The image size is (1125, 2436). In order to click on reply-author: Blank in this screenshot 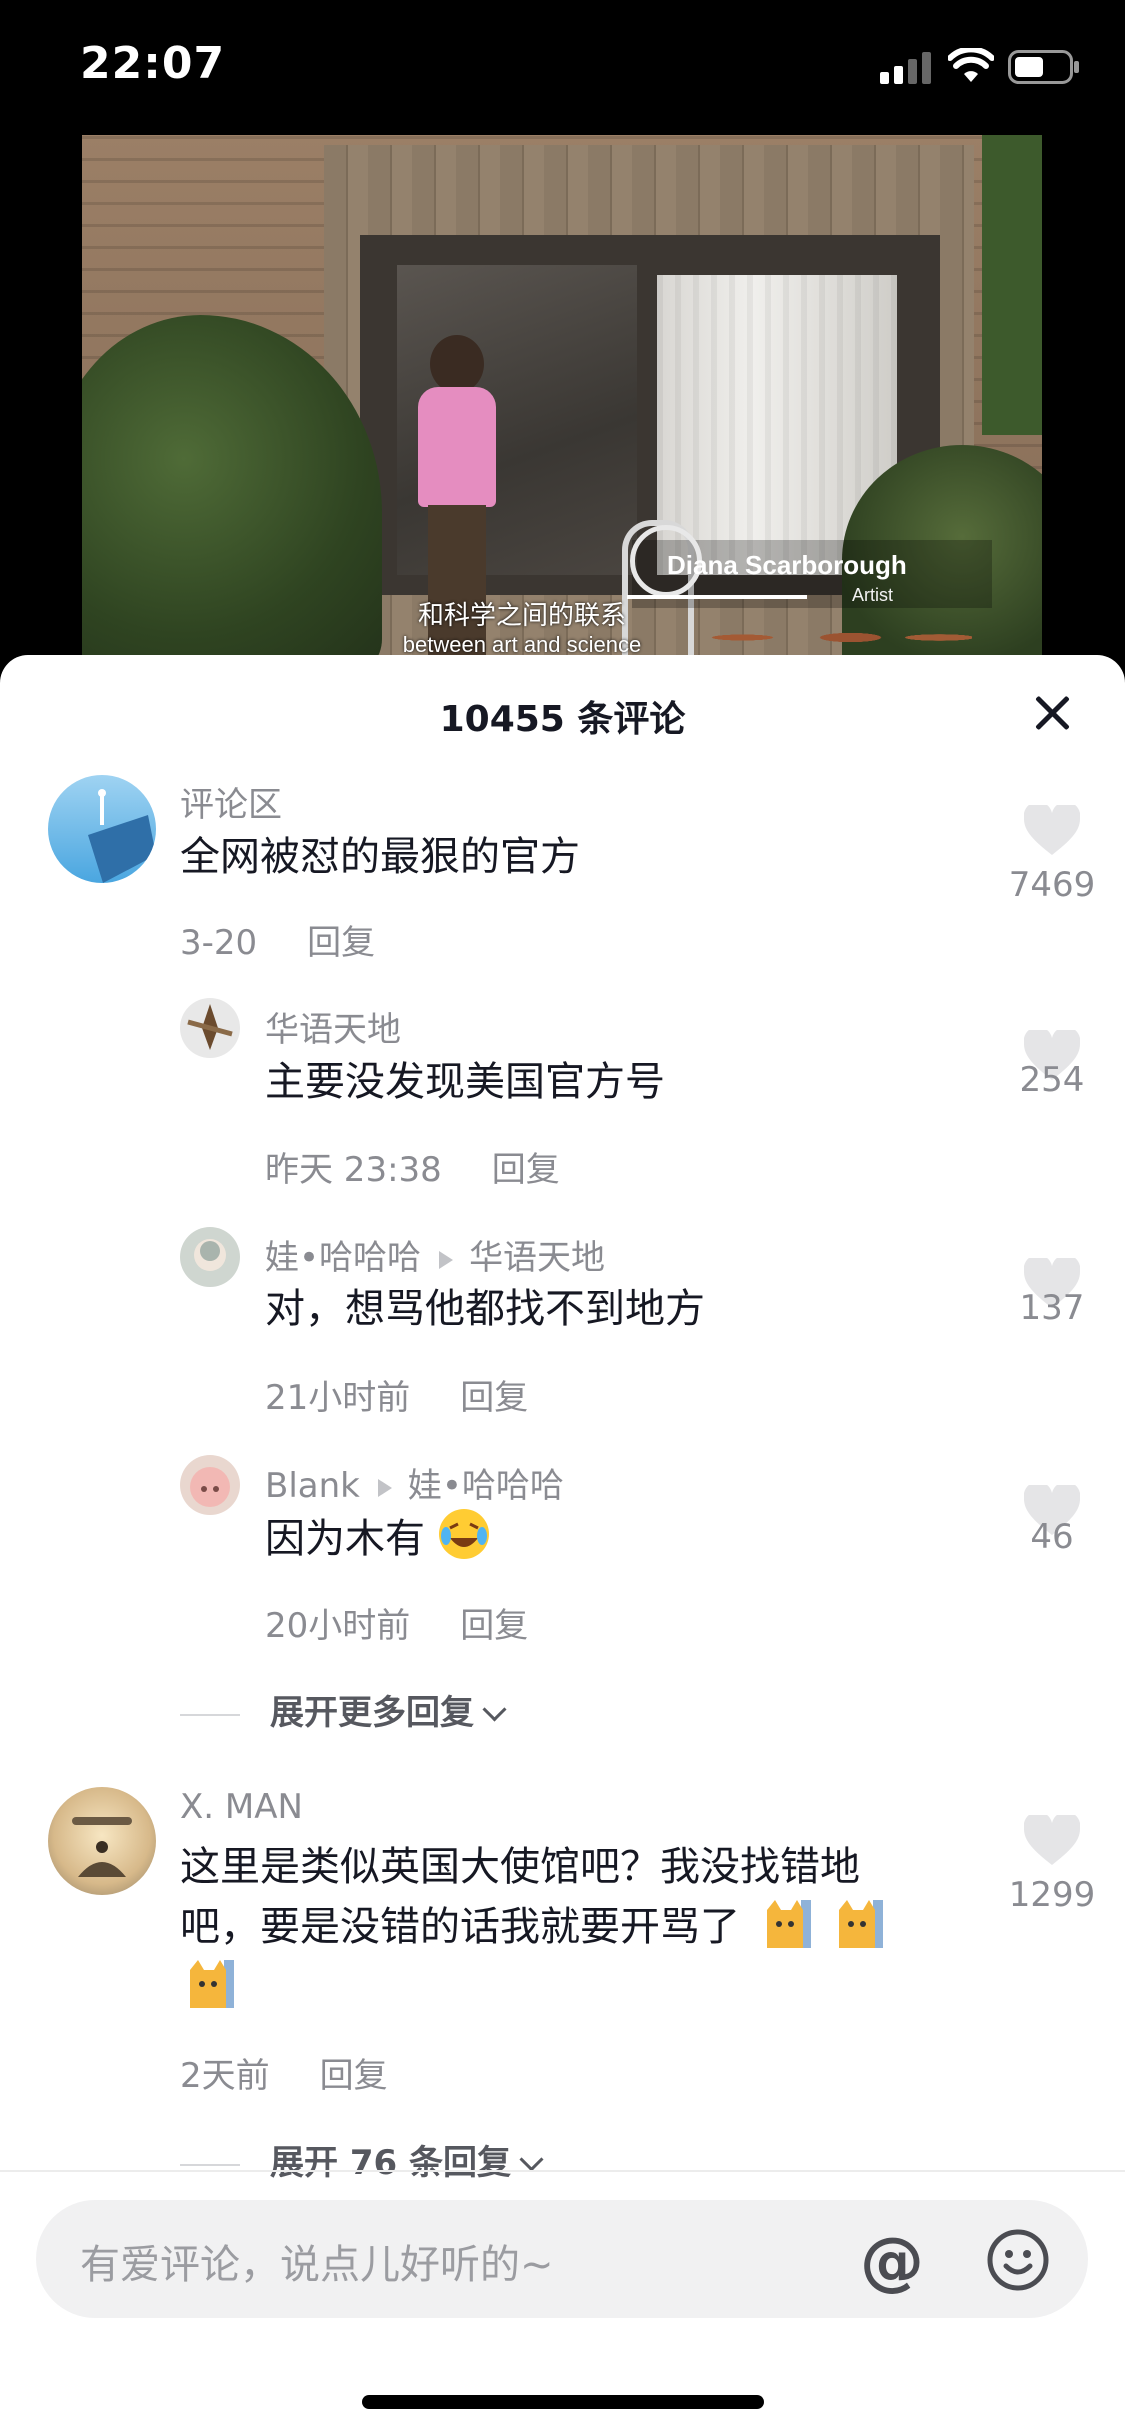, I will do `click(312, 1486)`.